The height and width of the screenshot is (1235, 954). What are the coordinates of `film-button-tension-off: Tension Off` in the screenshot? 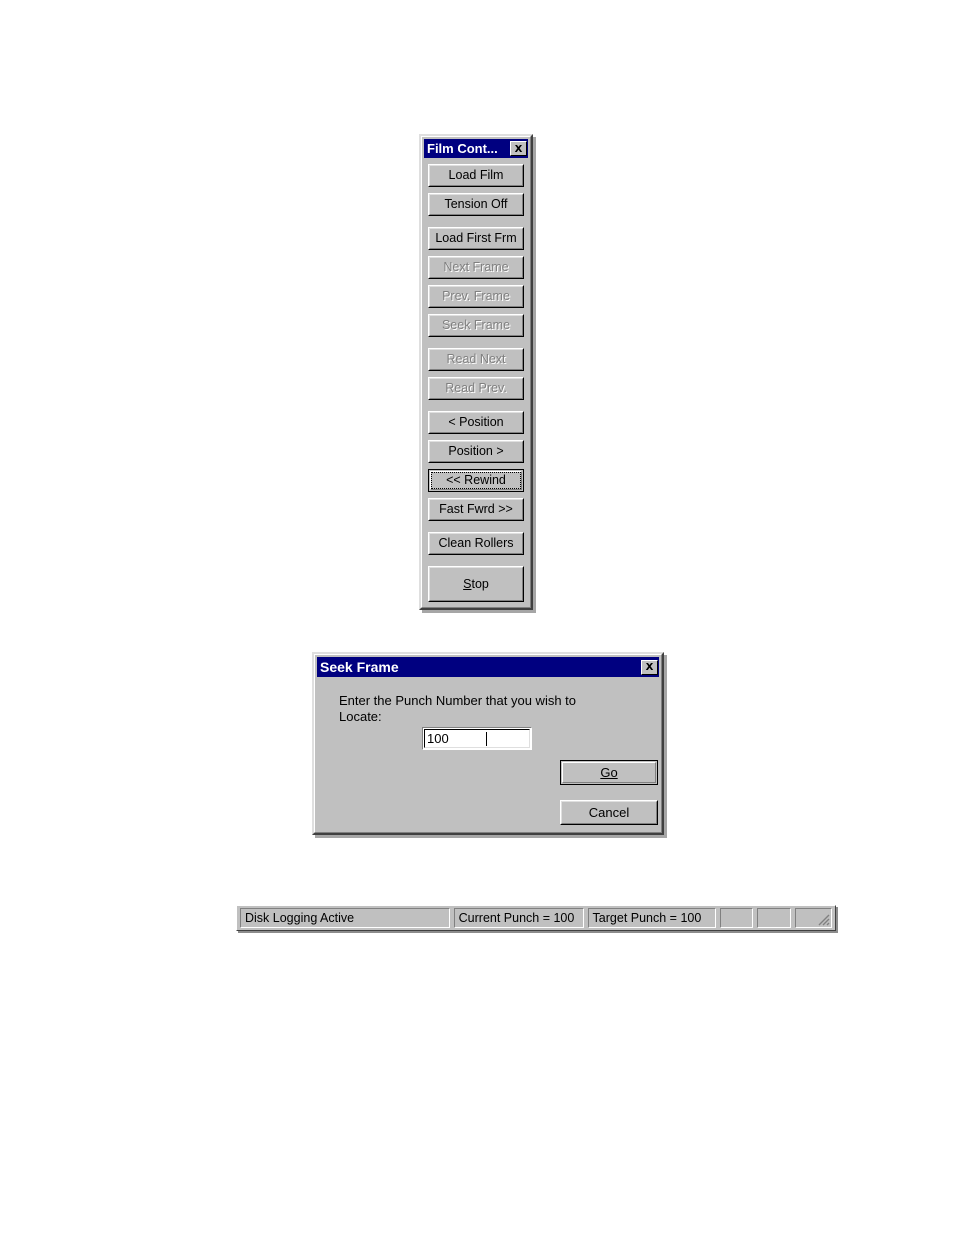 It's located at (476, 204).